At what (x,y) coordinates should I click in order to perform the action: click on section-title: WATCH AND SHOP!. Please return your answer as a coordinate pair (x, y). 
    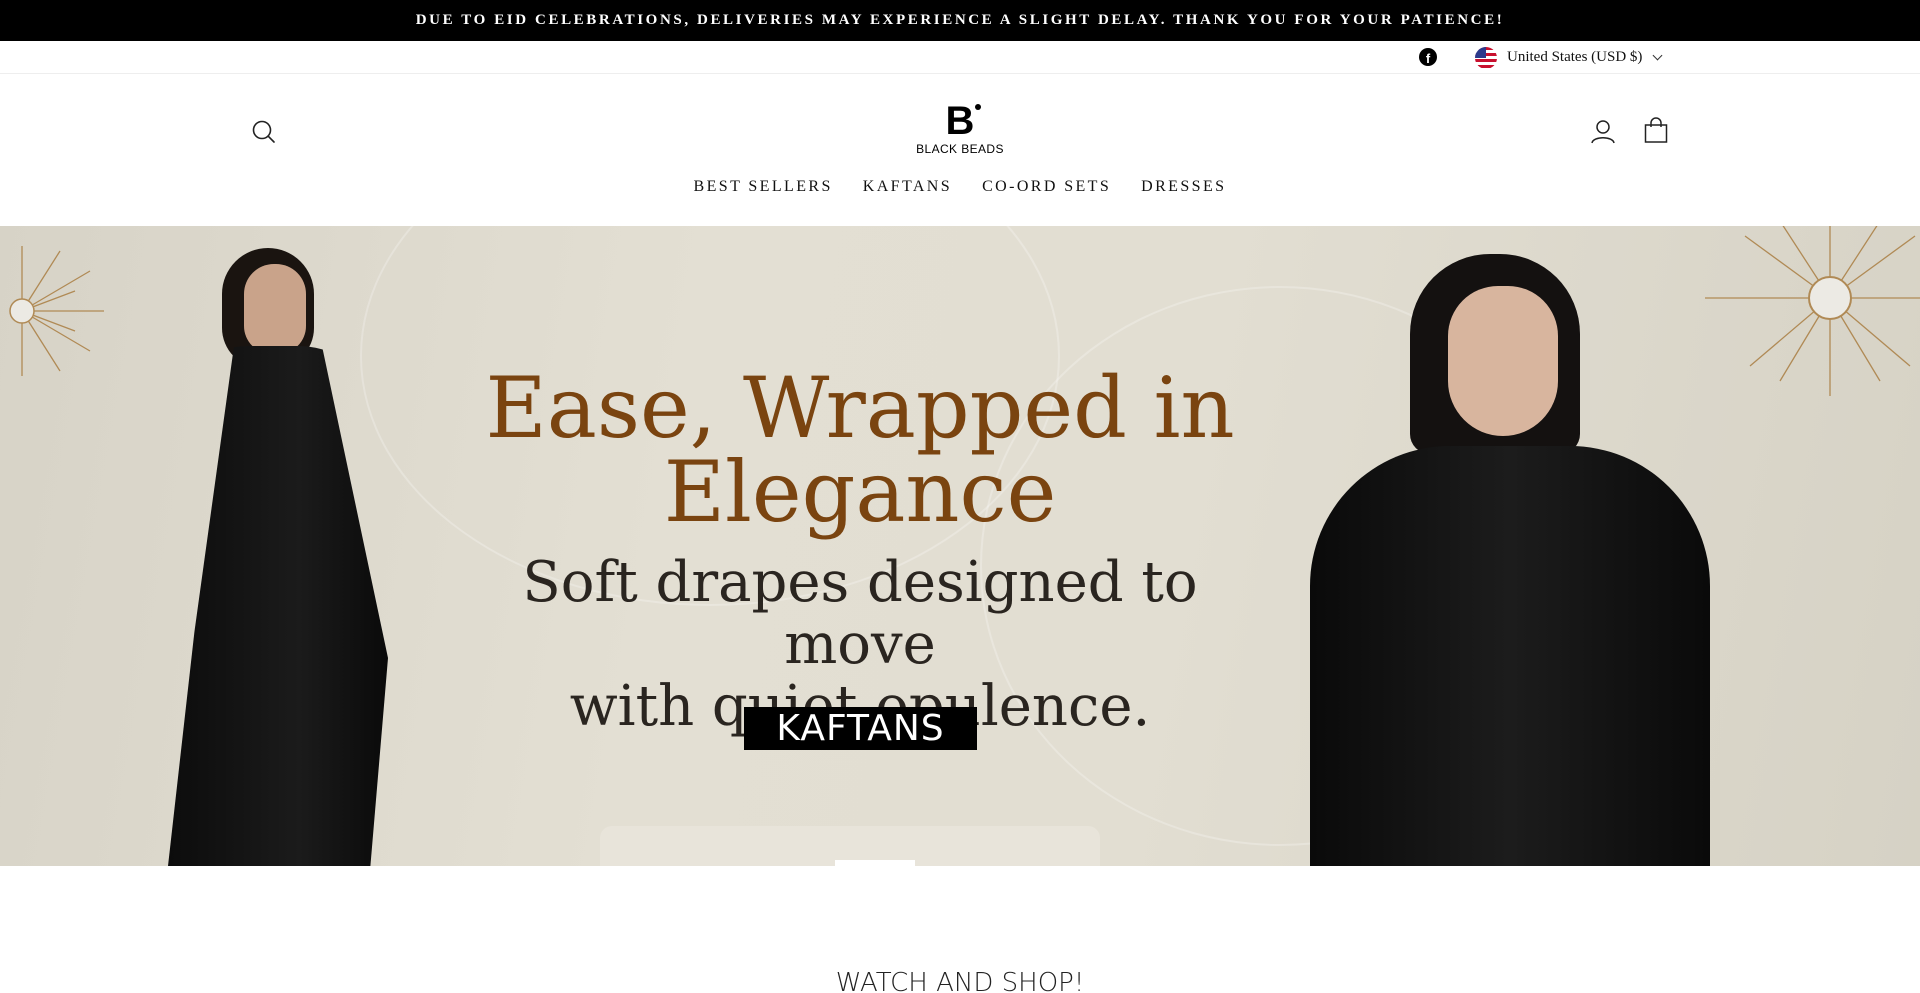
    Looking at the image, I should click on (960, 980).